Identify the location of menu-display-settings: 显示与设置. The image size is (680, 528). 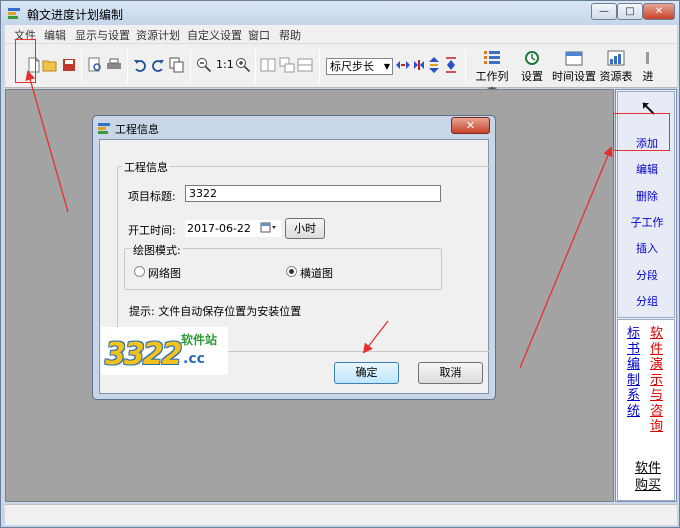
(102, 35).